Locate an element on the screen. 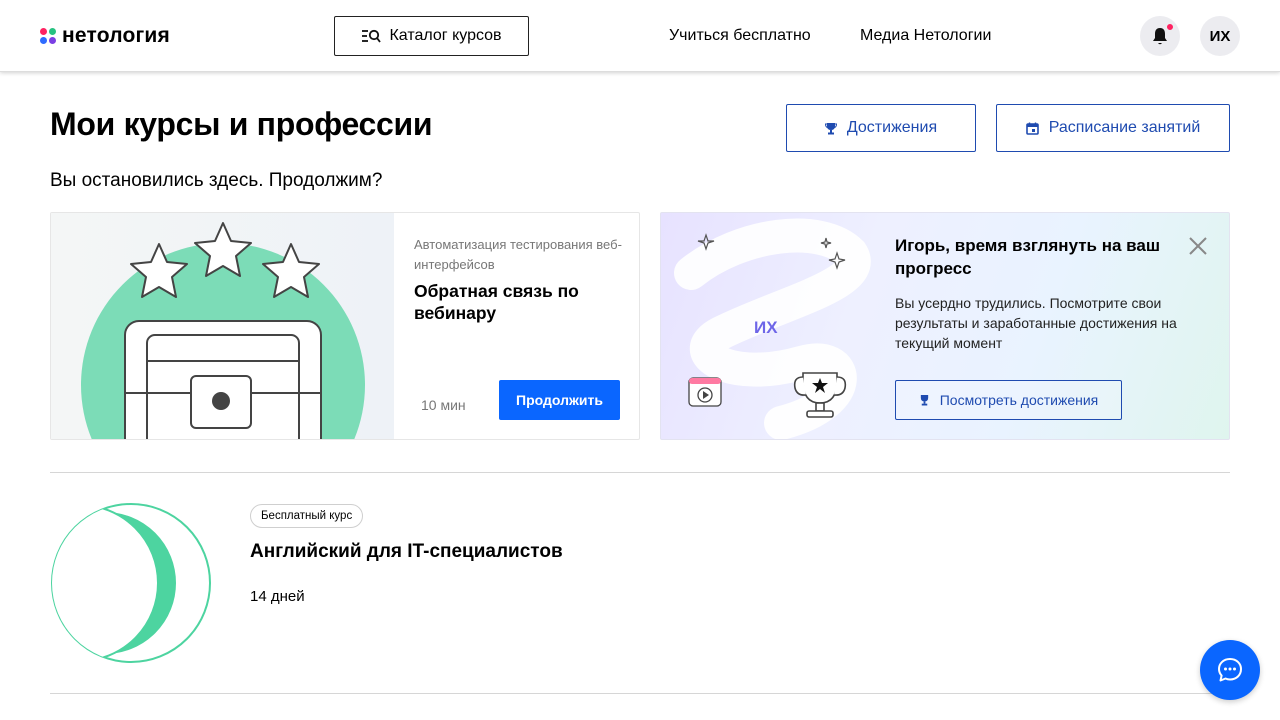  close-icon is located at coordinates (1198, 246).